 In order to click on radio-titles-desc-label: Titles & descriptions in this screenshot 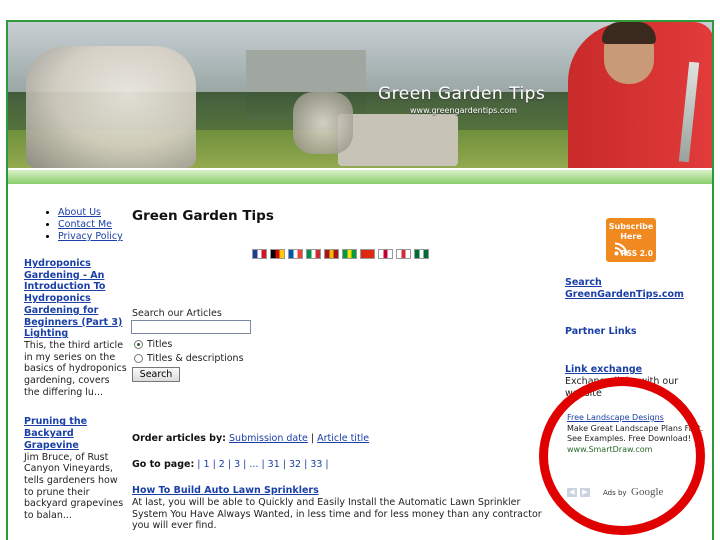, I will do `click(195, 358)`.